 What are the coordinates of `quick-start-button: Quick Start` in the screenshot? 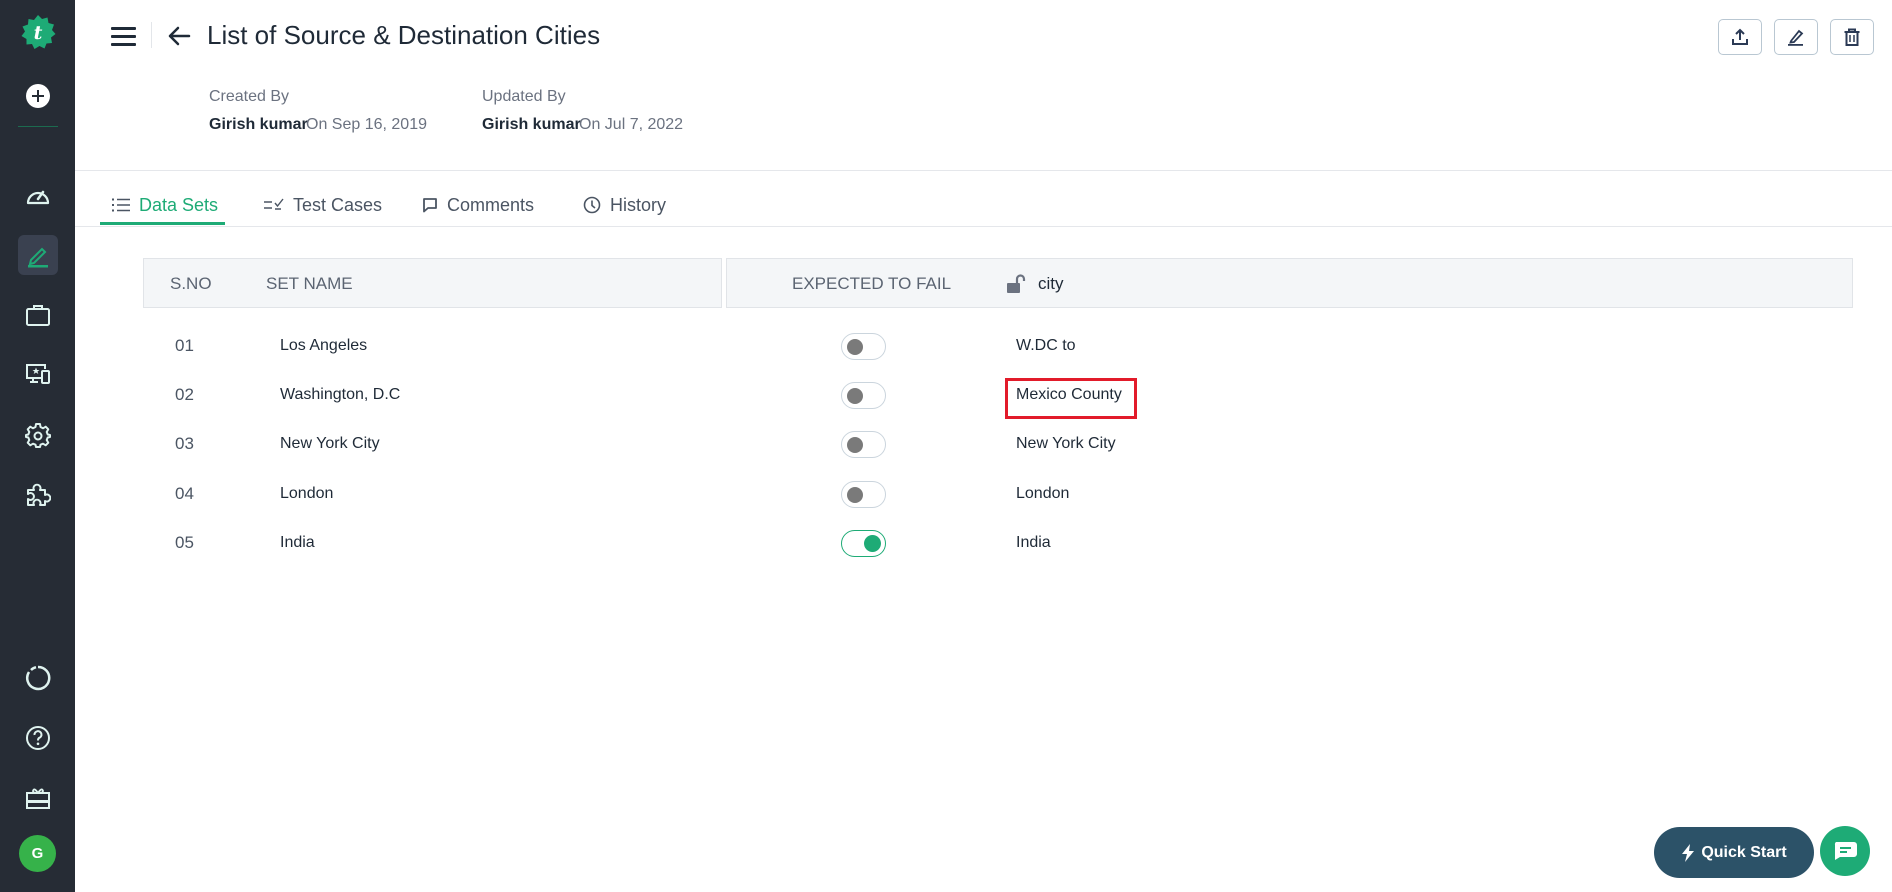 It's located at (1734, 852).